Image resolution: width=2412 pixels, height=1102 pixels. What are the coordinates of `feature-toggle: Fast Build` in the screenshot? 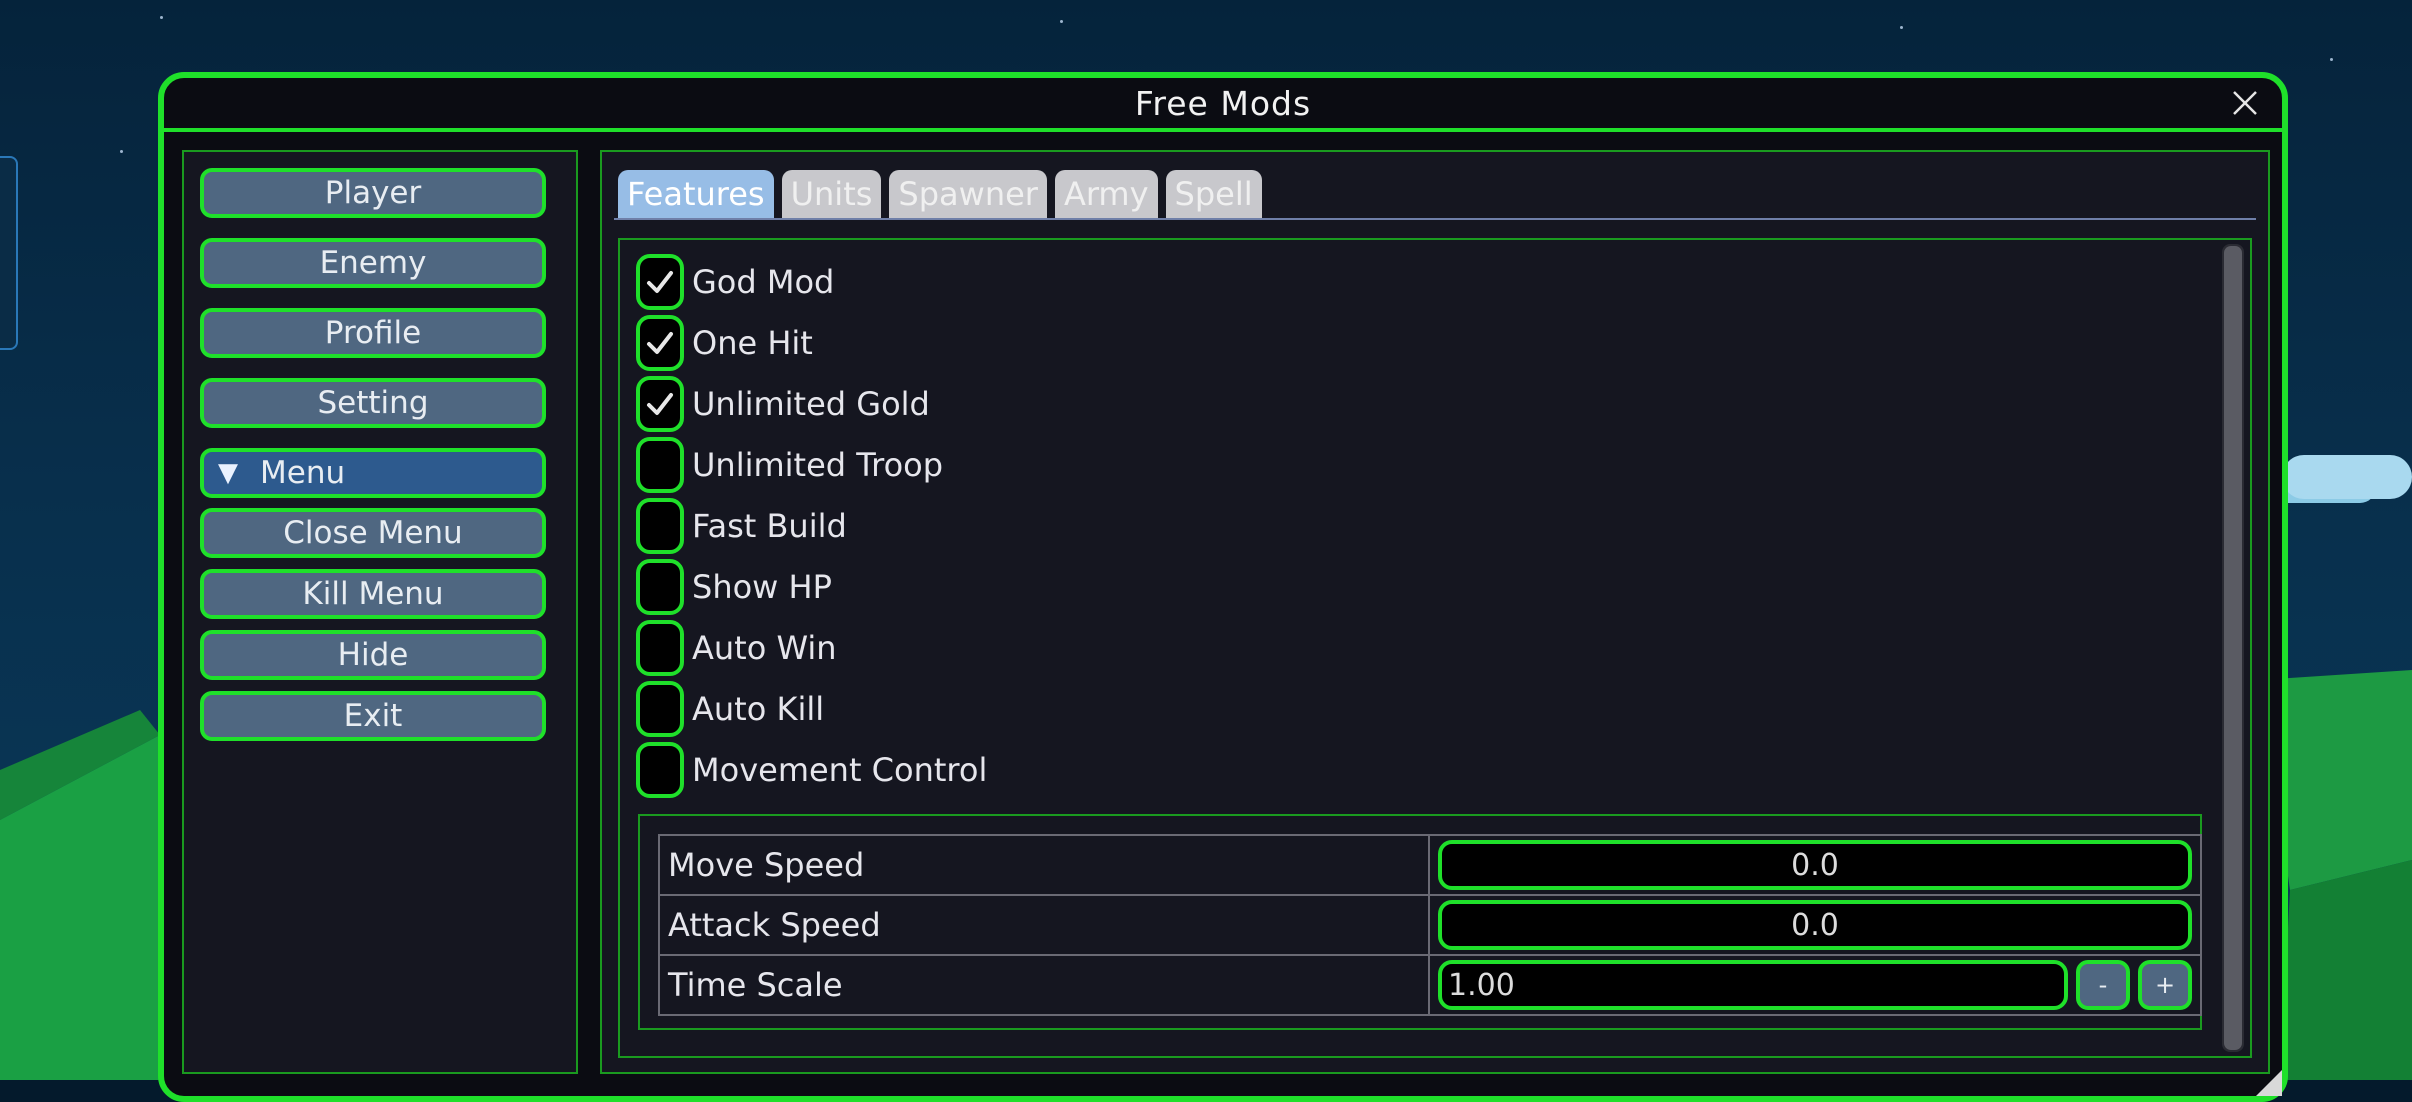 It's located at (741, 526).